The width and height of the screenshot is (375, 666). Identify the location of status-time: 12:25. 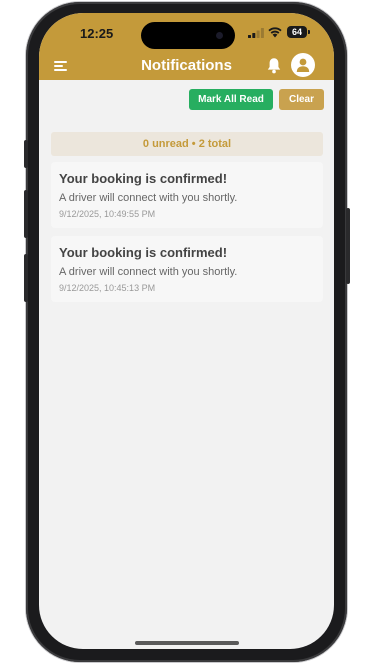
(97, 33).